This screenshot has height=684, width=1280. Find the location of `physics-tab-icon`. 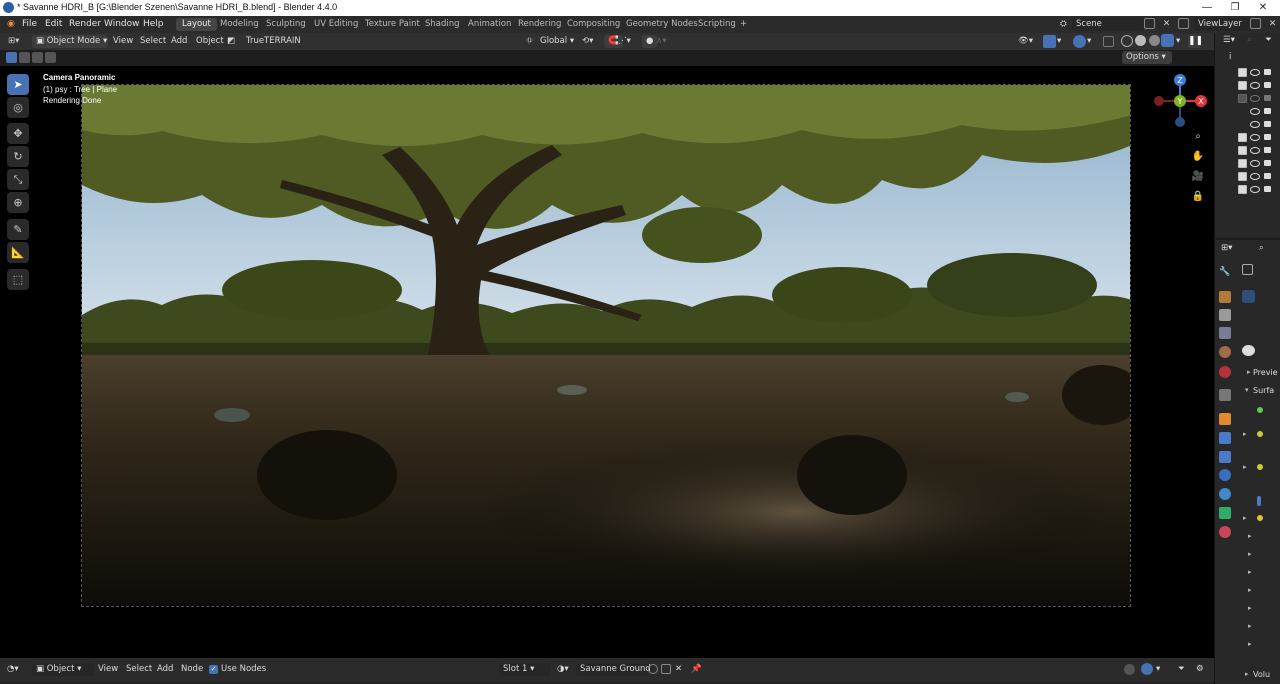

physics-tab-icon is located at coordinates (1225, 475).